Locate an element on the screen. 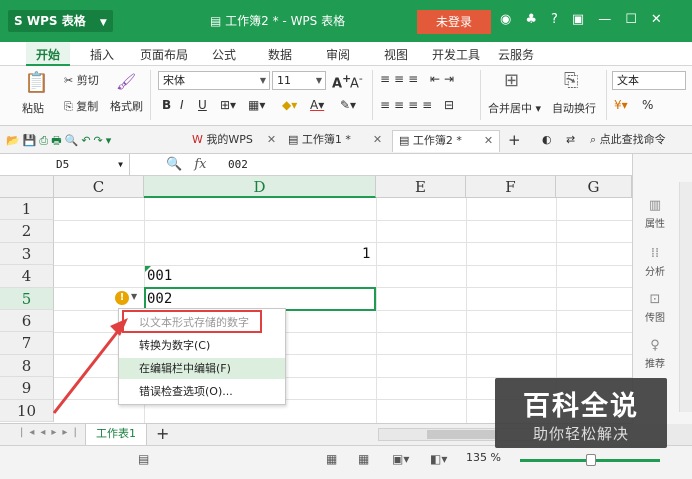 This screenshot has width=692, height=479. arrow-shaft is located at coordinates (88, 369).